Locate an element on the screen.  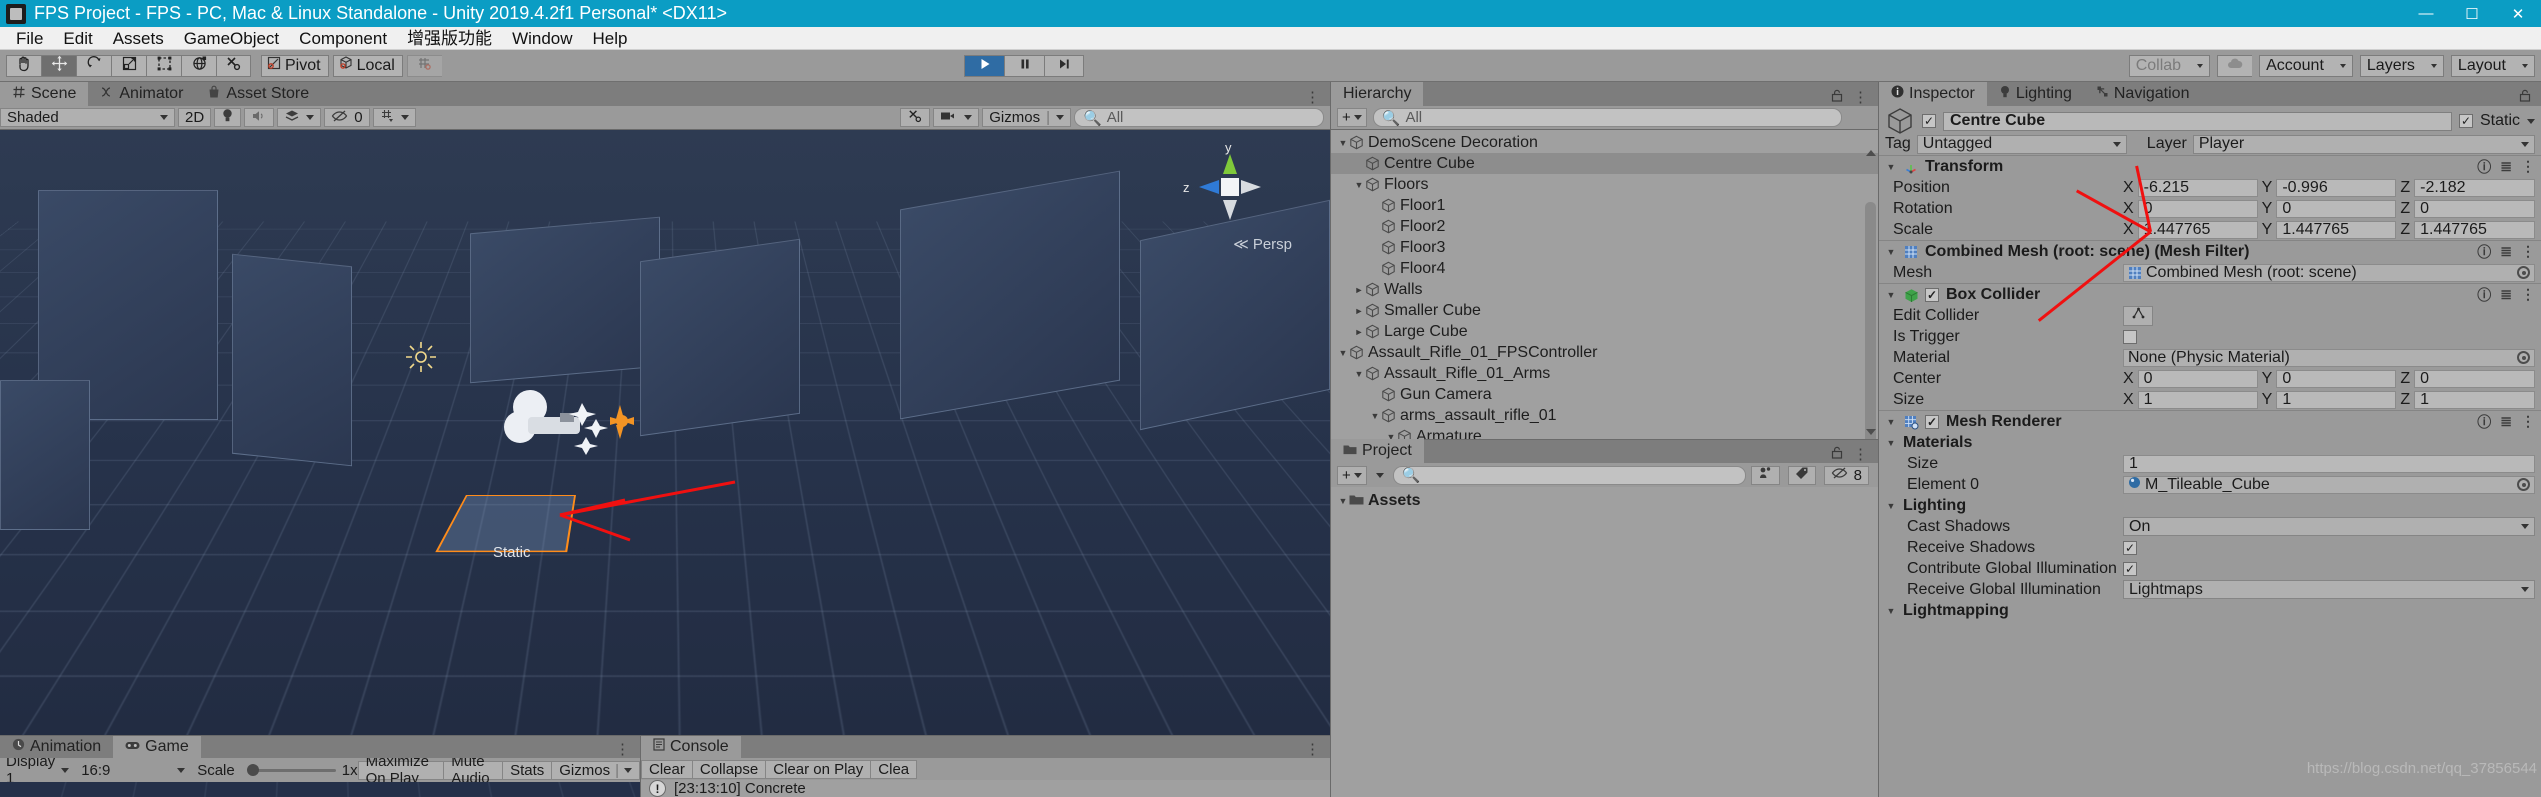
position-y-input: -0.996 is located at coordinates (2336, 187).